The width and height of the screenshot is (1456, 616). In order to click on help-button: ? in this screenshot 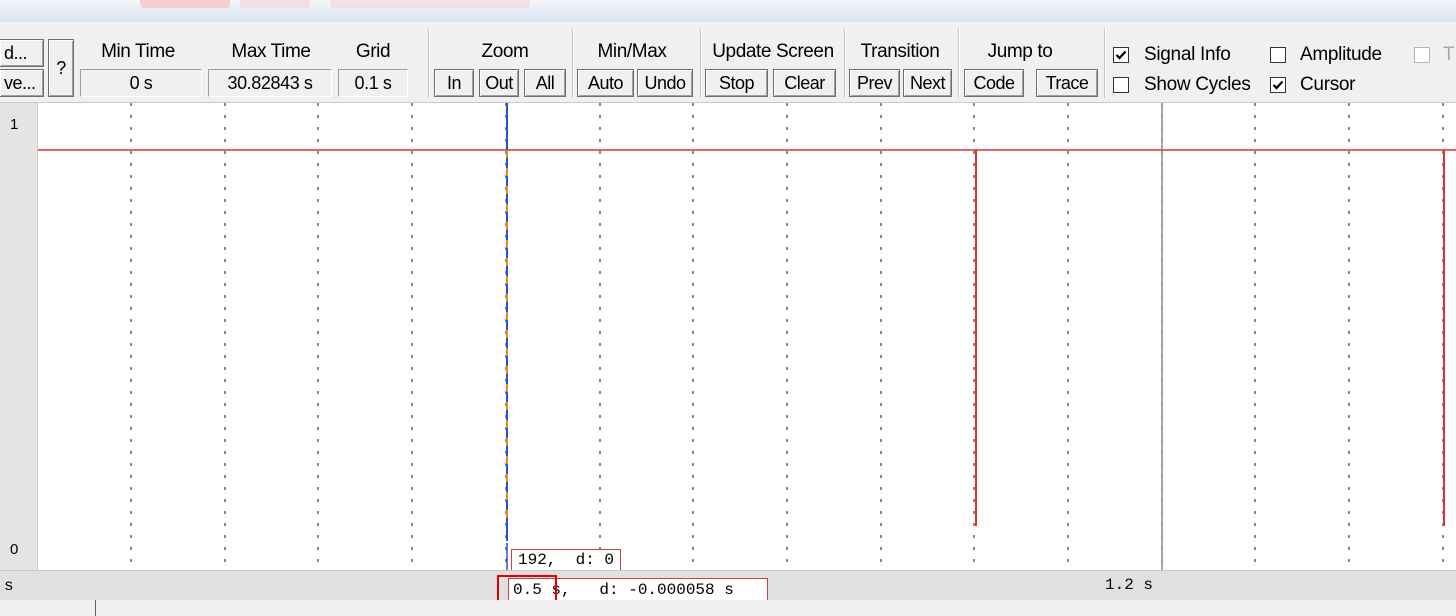, I will do `click(61, 68)`.